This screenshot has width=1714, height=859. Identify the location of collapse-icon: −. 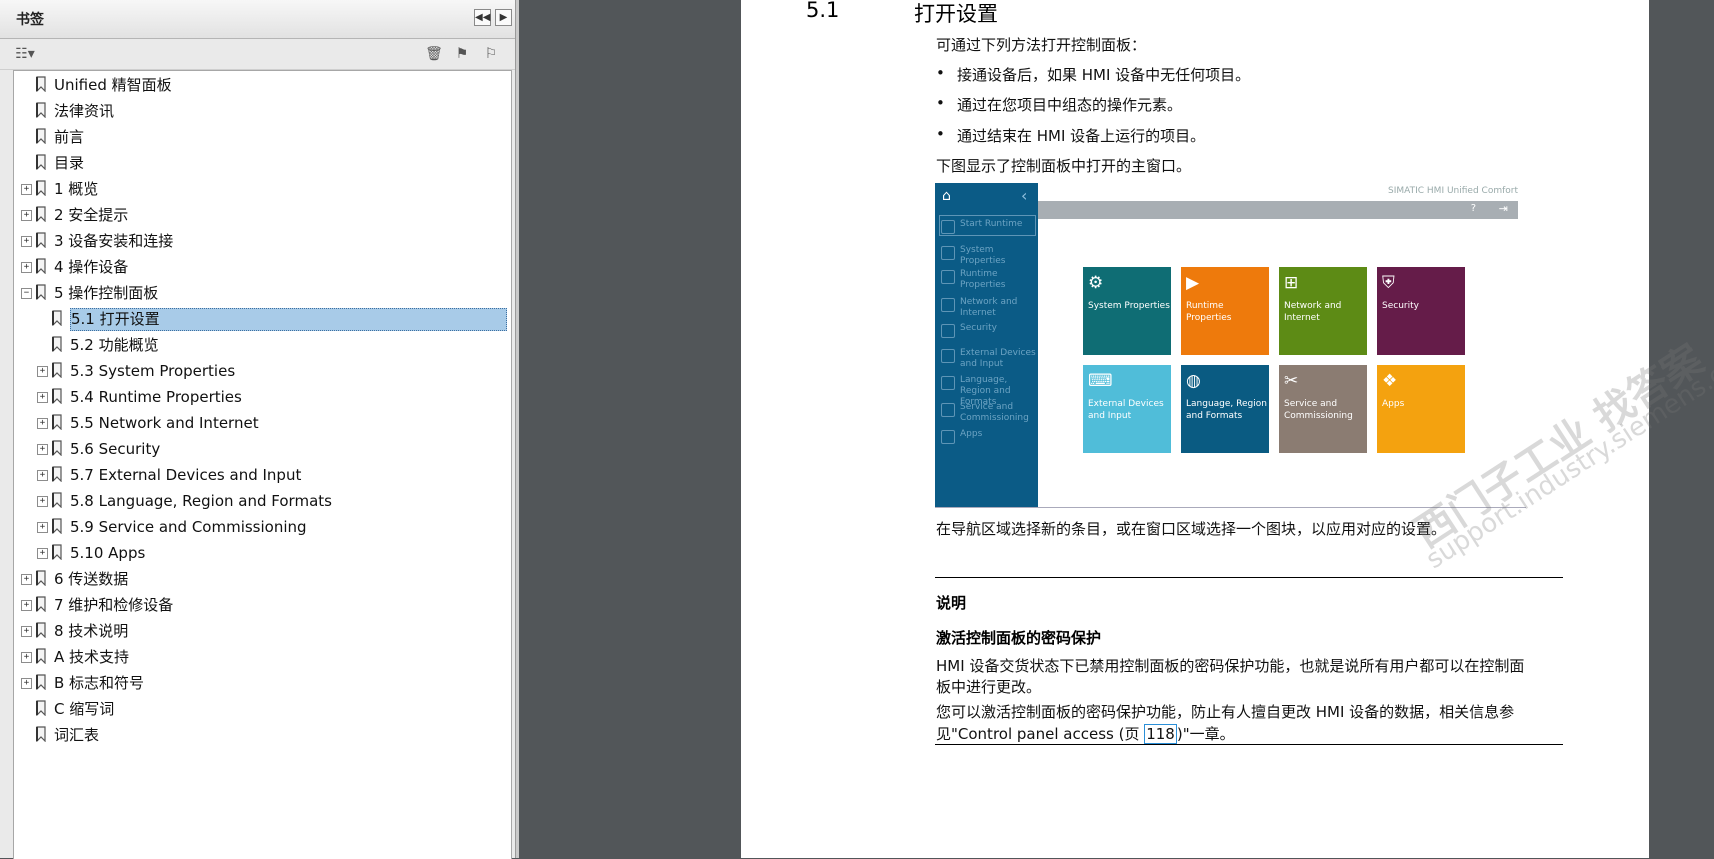
(26, 293).